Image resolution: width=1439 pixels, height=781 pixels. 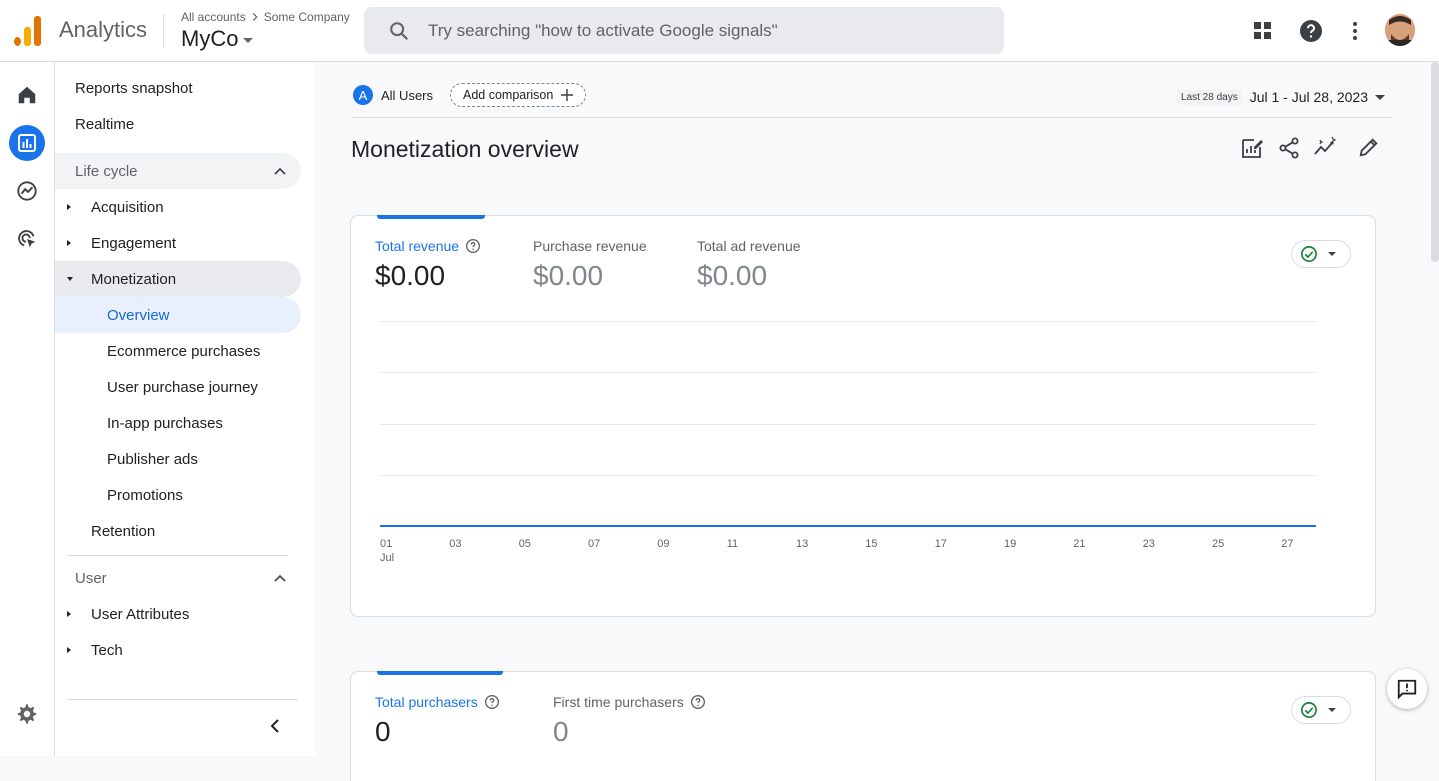 What do you see at coordinates (123, 531) in the screenshot?
I see `nav-retention: Retention` at bounding box center [123, 531].